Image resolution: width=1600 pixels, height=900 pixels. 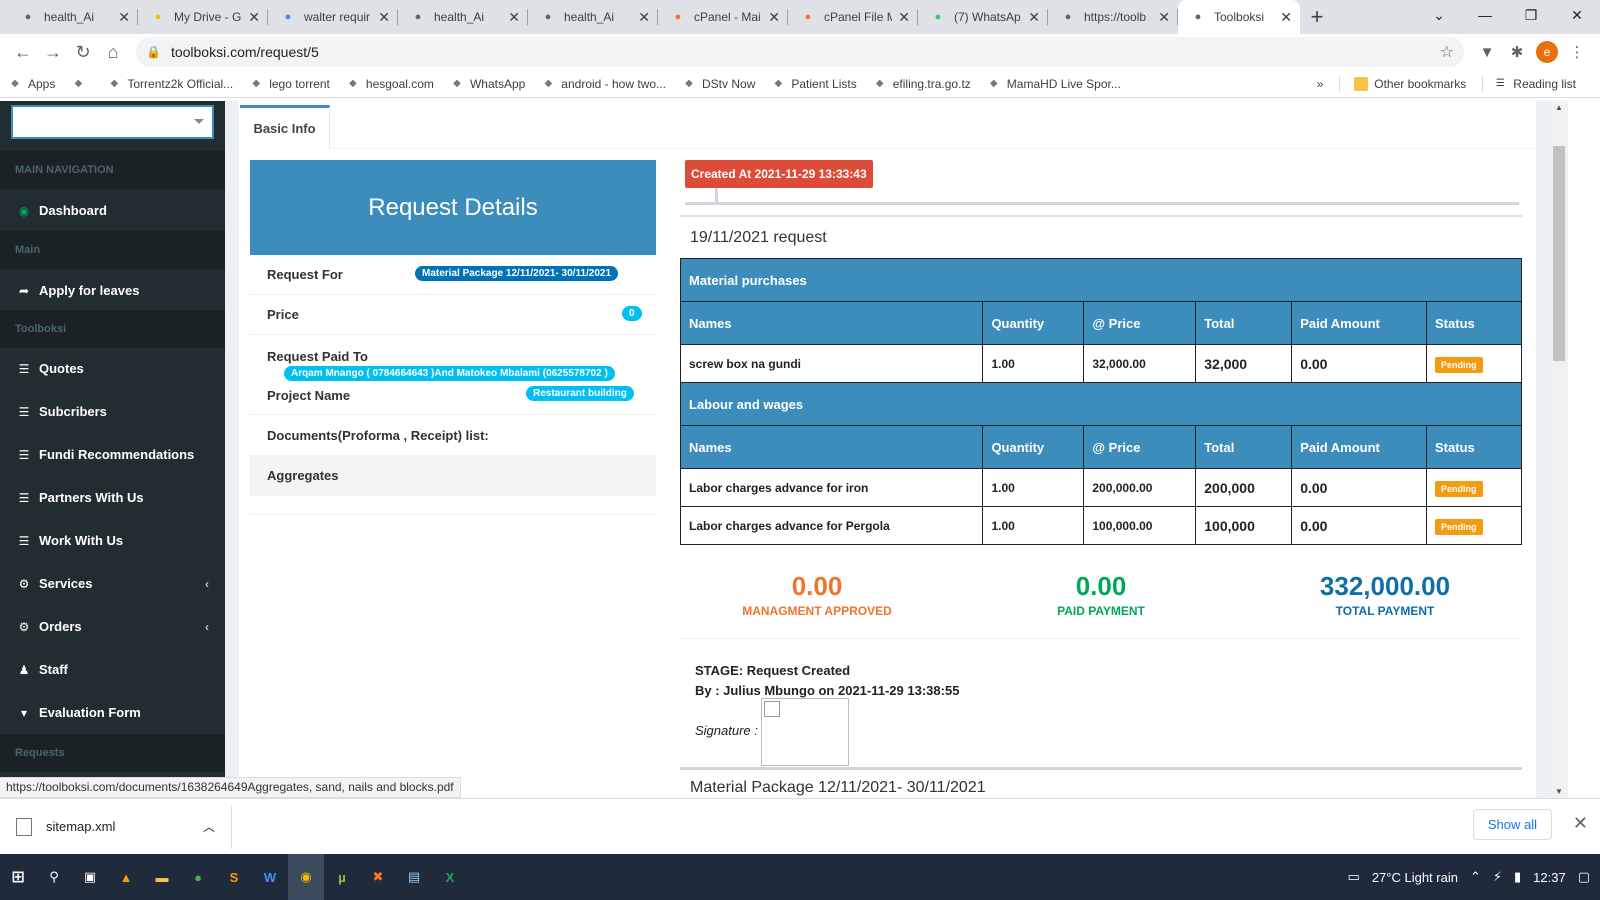 What do you see at coordinates (112, 583) in the screenshot?
I see `sidebar-item-services: ⚙ Services ‹` at bounding box center [112, 583].